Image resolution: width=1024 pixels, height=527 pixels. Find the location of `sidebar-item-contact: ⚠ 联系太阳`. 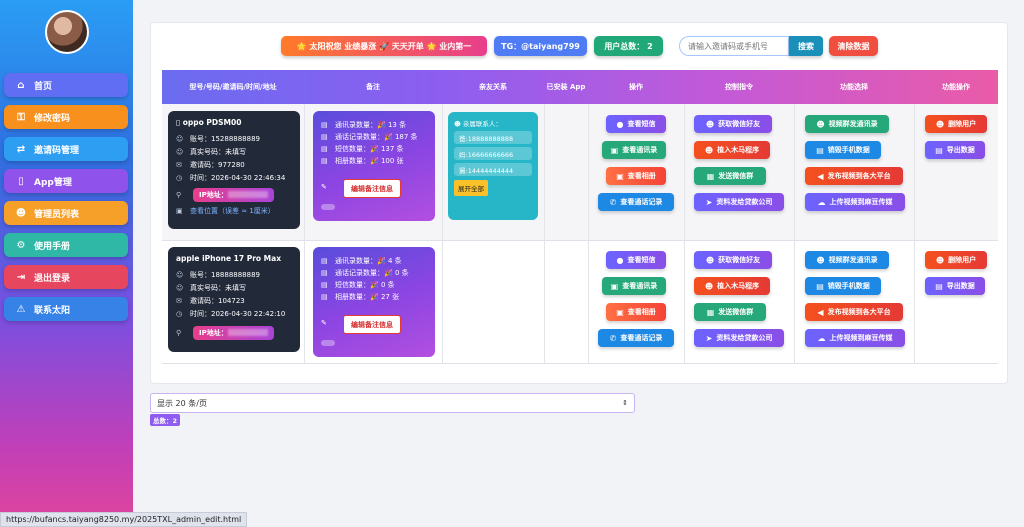

sidebar-item-contact: ⚠ 联系太阳 is located at coordinates (66, 309).